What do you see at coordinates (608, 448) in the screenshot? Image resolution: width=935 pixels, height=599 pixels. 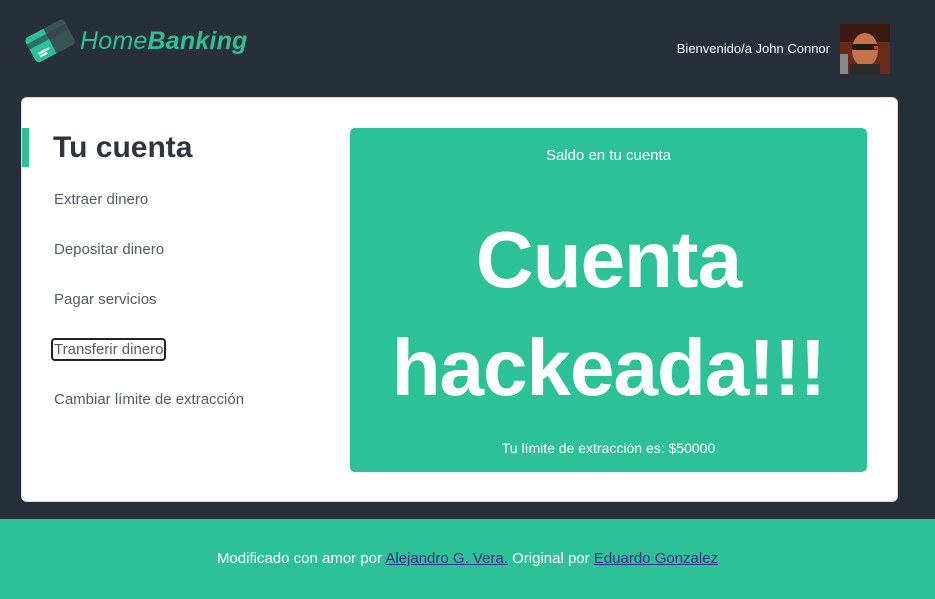 I see `extraction-limit-text: Tu límite de extracción es: $50000` at bounding box center [608, 448].